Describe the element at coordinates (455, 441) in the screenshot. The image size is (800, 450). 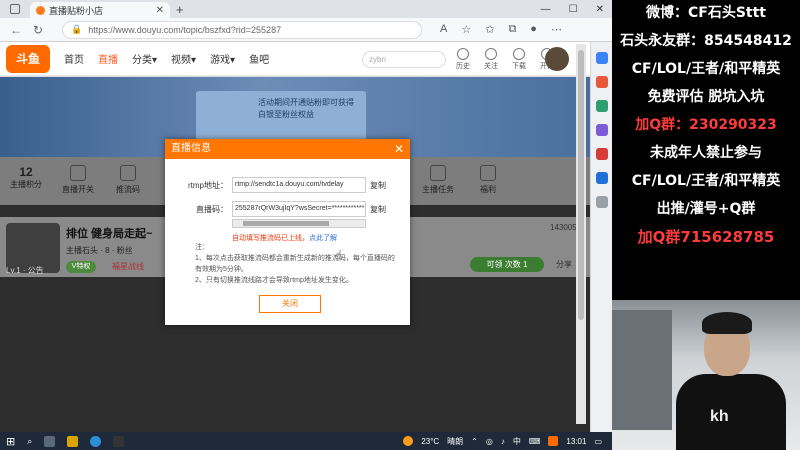
I see `weather-text: 晴朗` at that location.